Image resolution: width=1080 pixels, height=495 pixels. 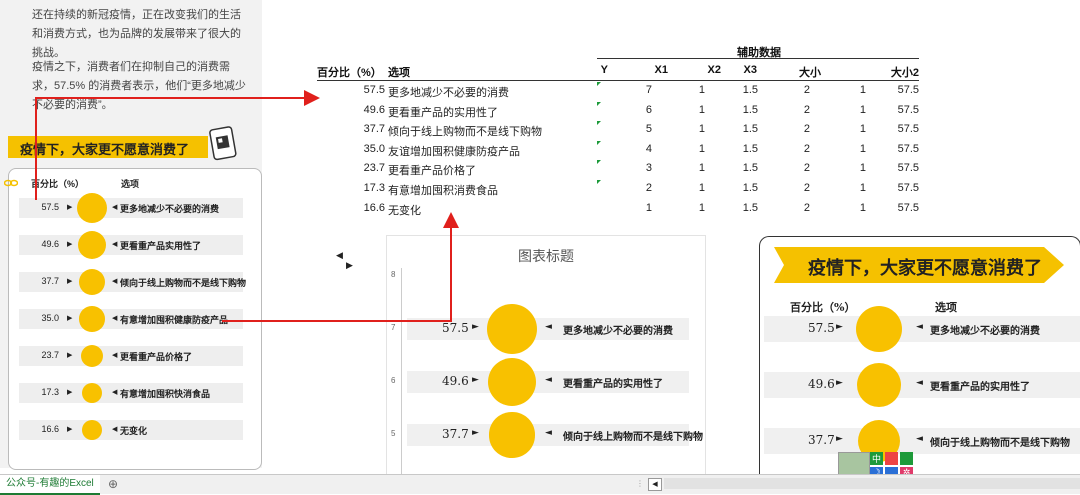 What do you see at coordinates (872, 483) in the screenshot?
I see `horizontal-scrollbar` at bounding box center [872, 483].